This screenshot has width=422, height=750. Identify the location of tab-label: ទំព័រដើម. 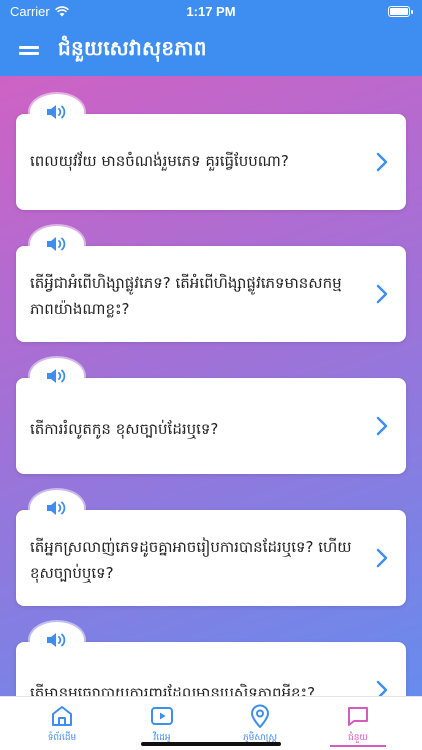
(62, 738).